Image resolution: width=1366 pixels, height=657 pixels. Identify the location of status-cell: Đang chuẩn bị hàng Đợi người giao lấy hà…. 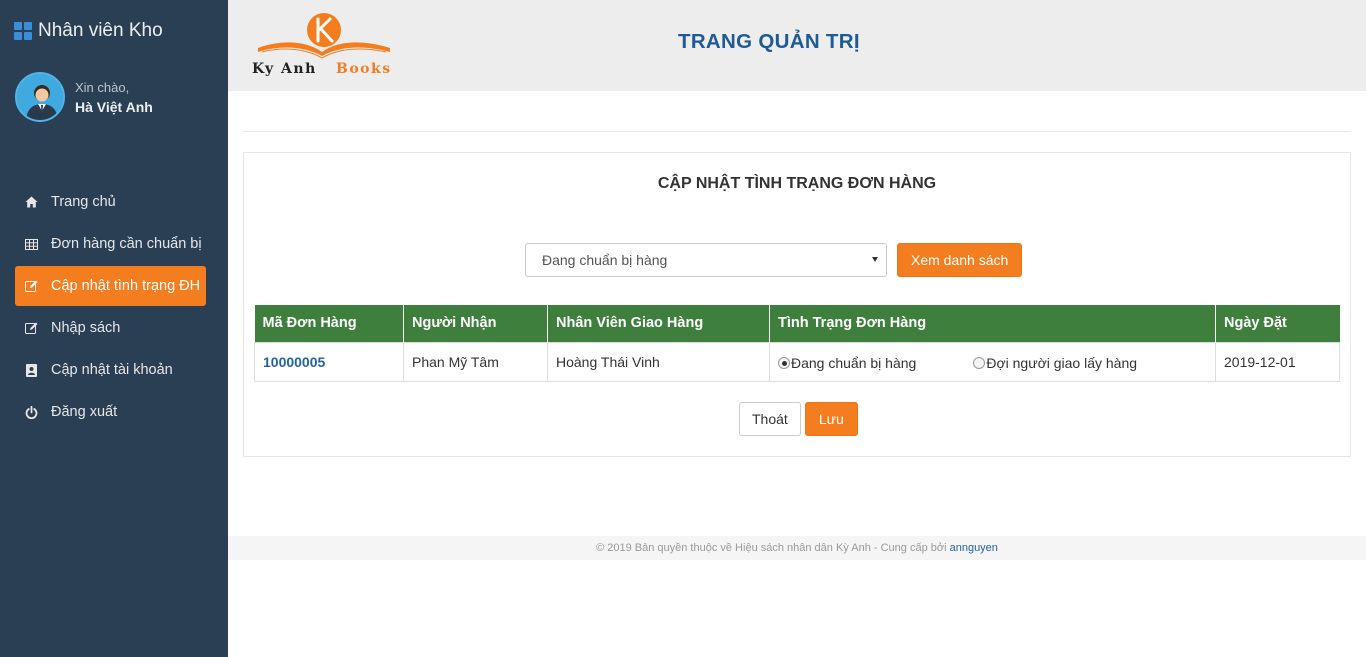
(992, 361).